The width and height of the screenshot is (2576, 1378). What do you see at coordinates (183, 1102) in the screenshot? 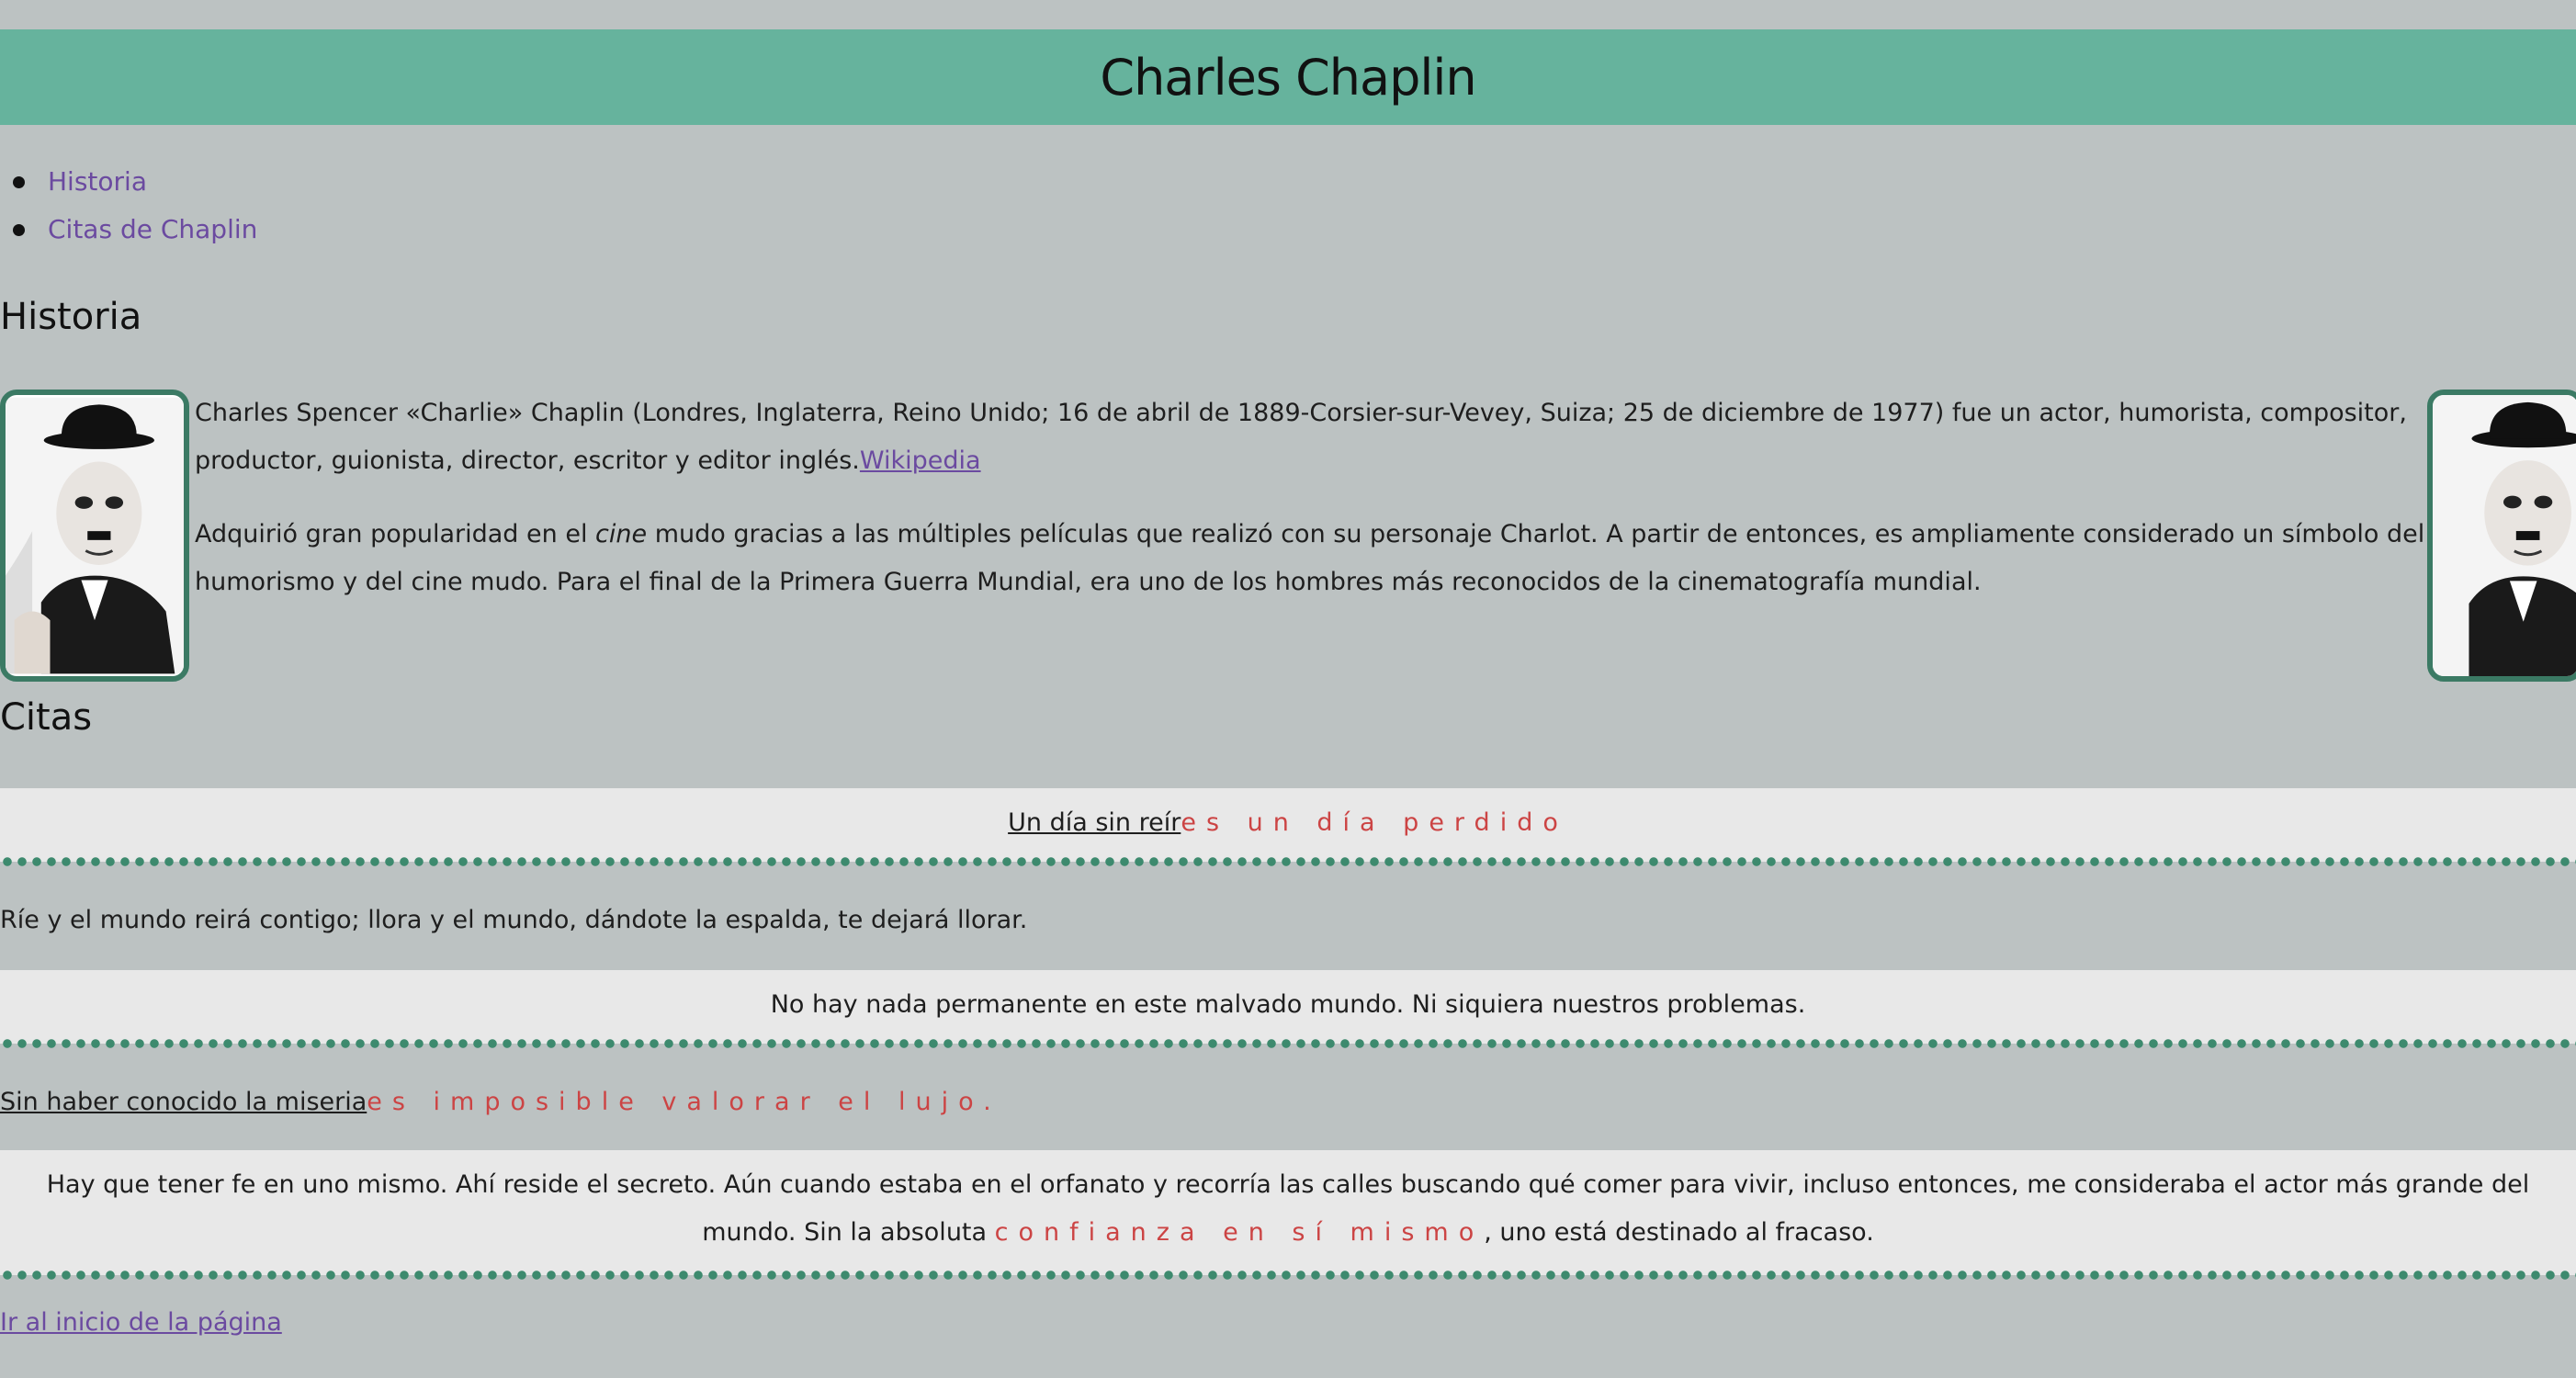
I see `quote-4-part-a: Sin haber conocido la miseria` at bounding box center [183, 1102].